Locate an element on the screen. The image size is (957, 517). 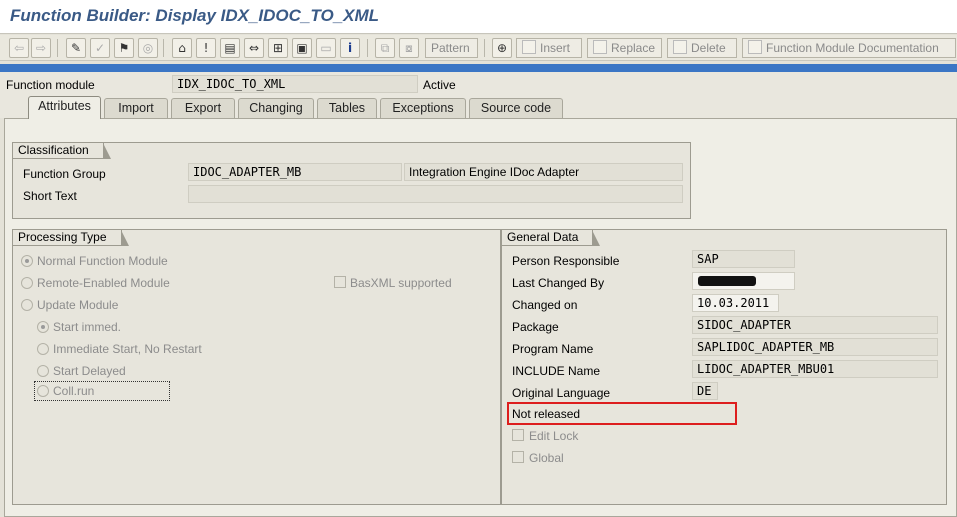
coll-run-radio is located at coordinates (43, 391).